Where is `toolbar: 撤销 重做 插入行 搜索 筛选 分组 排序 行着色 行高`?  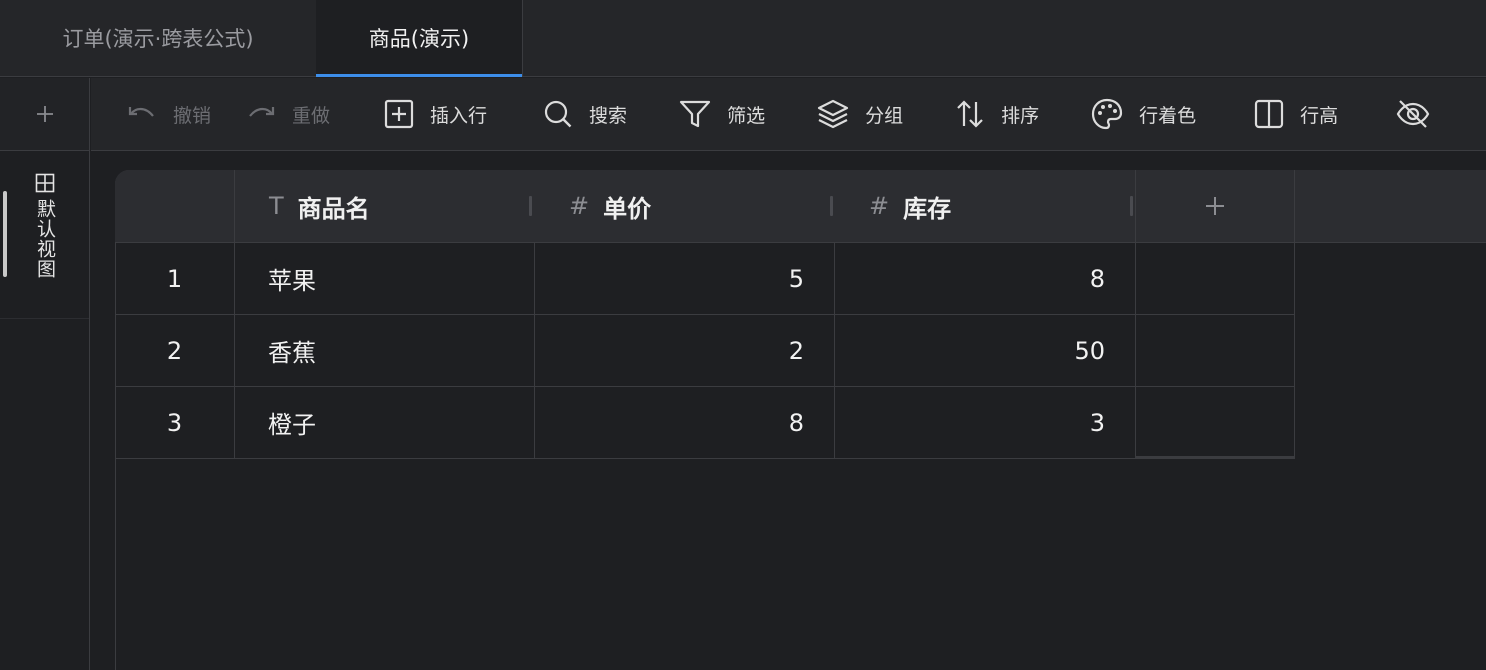
toolbar: 撤销 重做 插入行 搜索 筛选 分组 排序 行着色 行高 is located at coordinates (788, 114).